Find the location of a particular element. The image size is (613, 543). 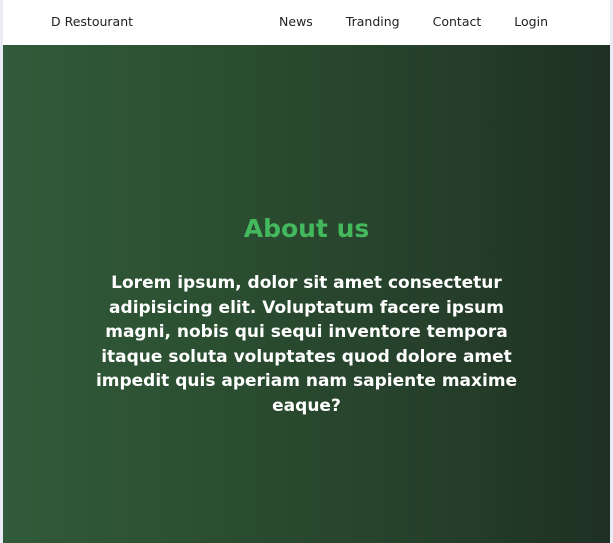

nav-contact-link: Contact is located at coordinates (457, 21).